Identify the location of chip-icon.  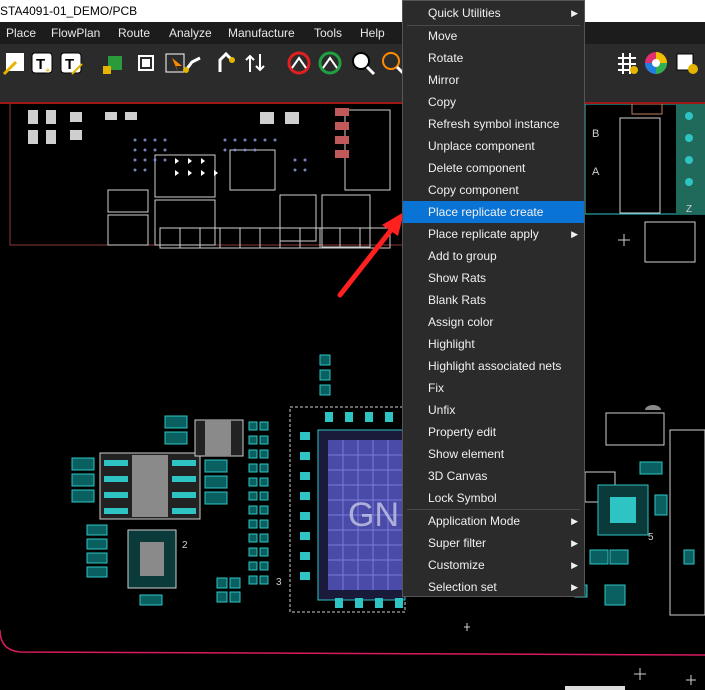
(146, 63).